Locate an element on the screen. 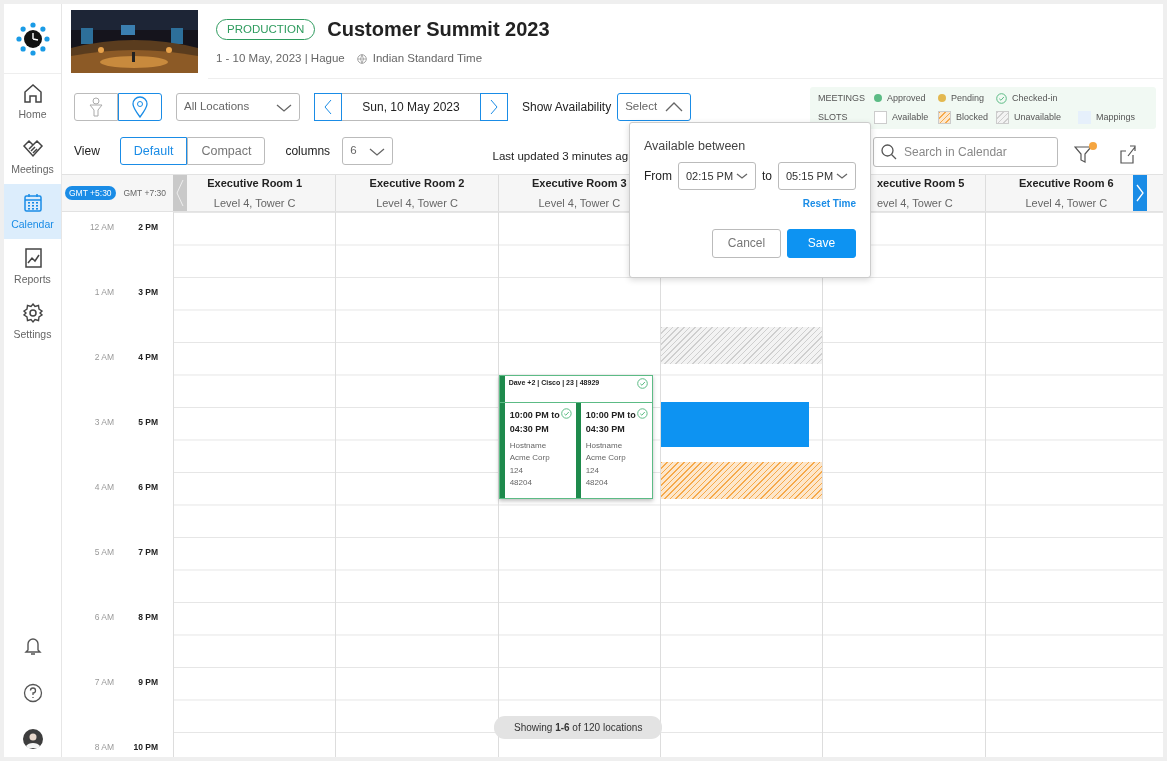  logo-icon is located at coordinates (32, 38).